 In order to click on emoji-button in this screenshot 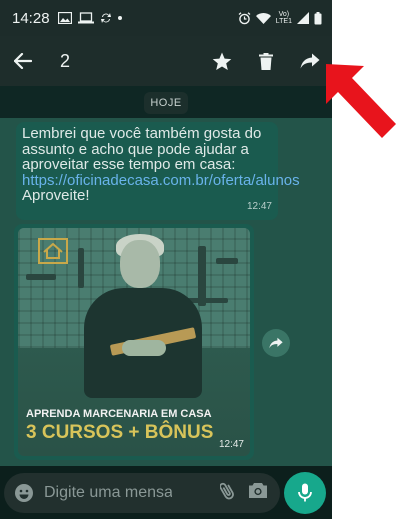, I will do `click(24, 493)`.